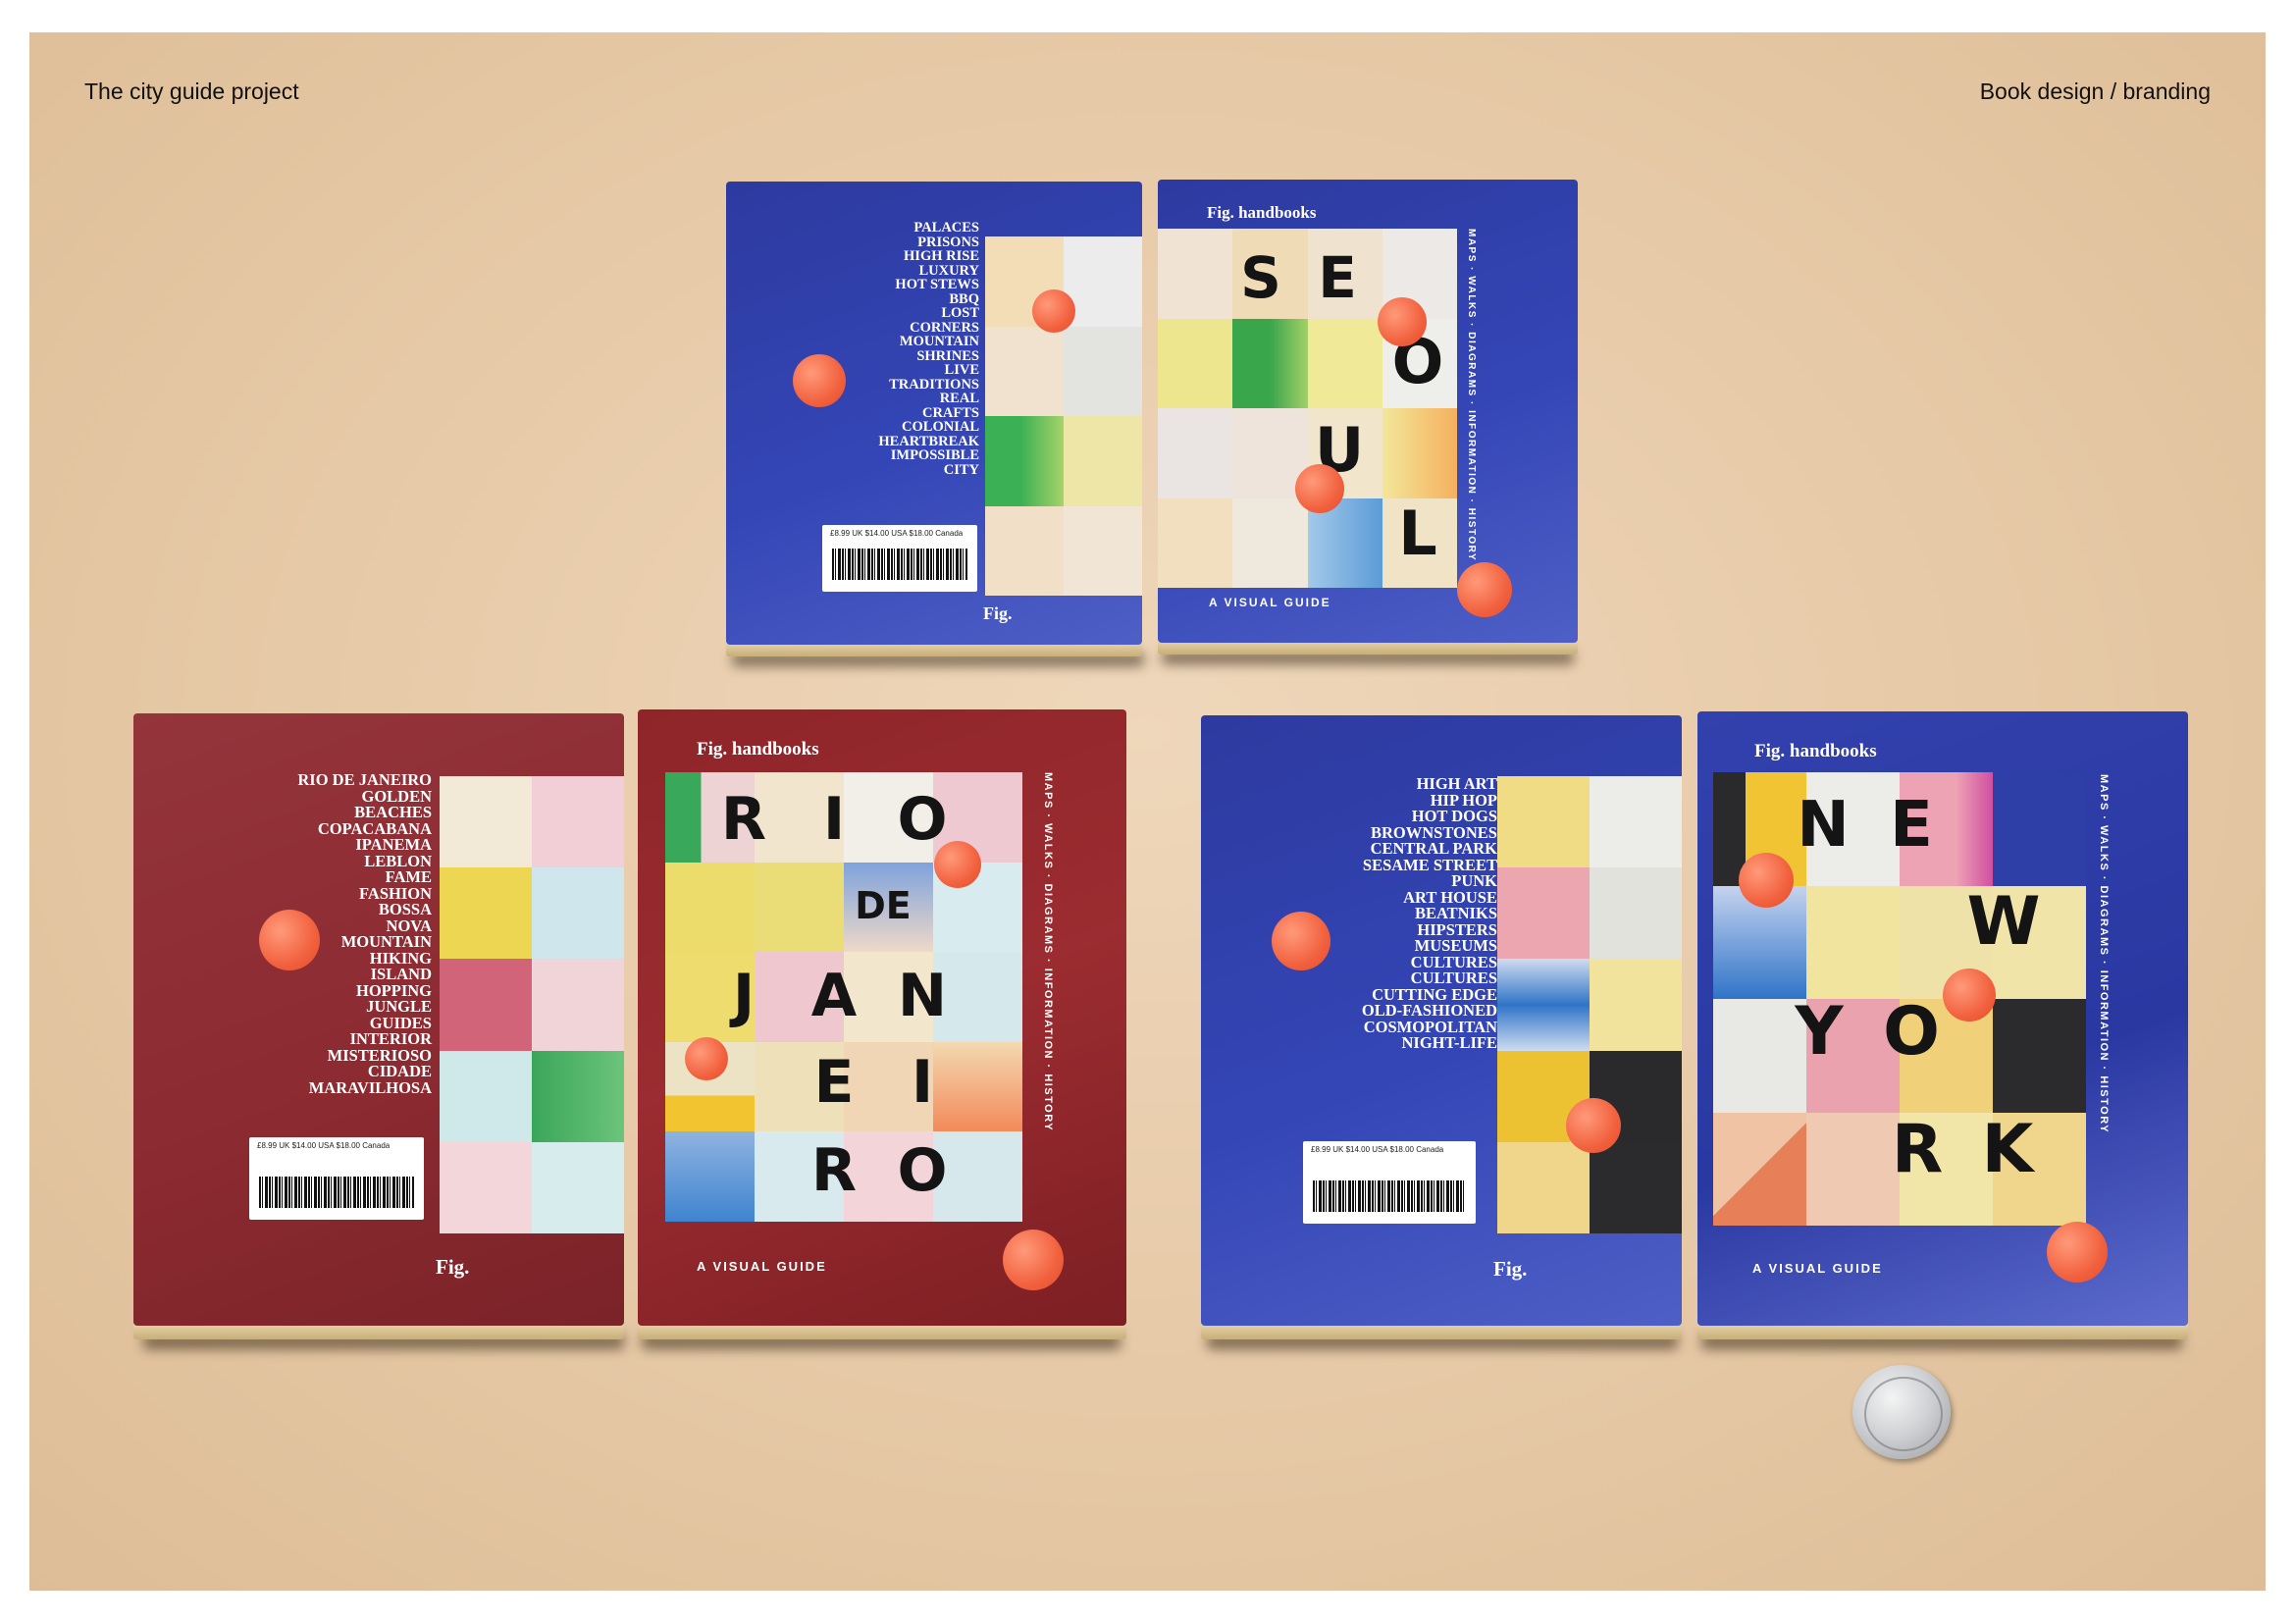 This screenshot has width=2295, height=1624. I want to click on rio-back-grid, so click(532, 1004).